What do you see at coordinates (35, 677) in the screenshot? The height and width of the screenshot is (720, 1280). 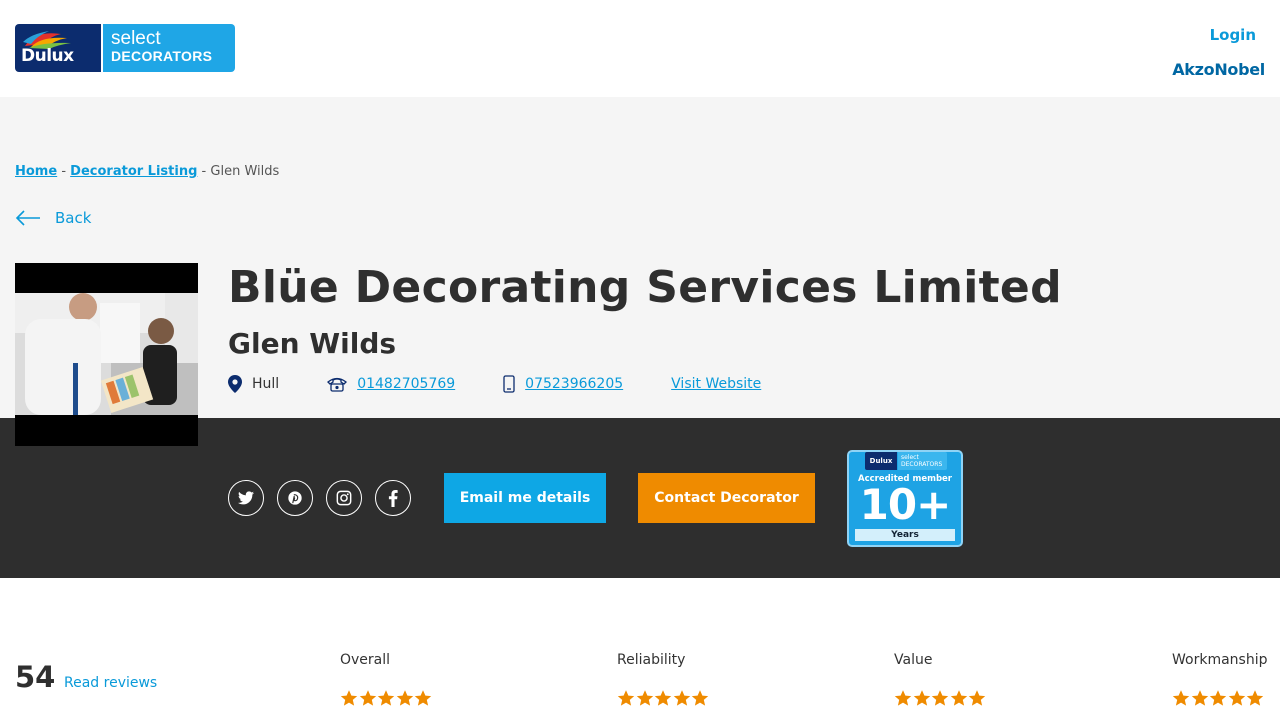 I see `review-count: 54` at bounding box center [35, 677].